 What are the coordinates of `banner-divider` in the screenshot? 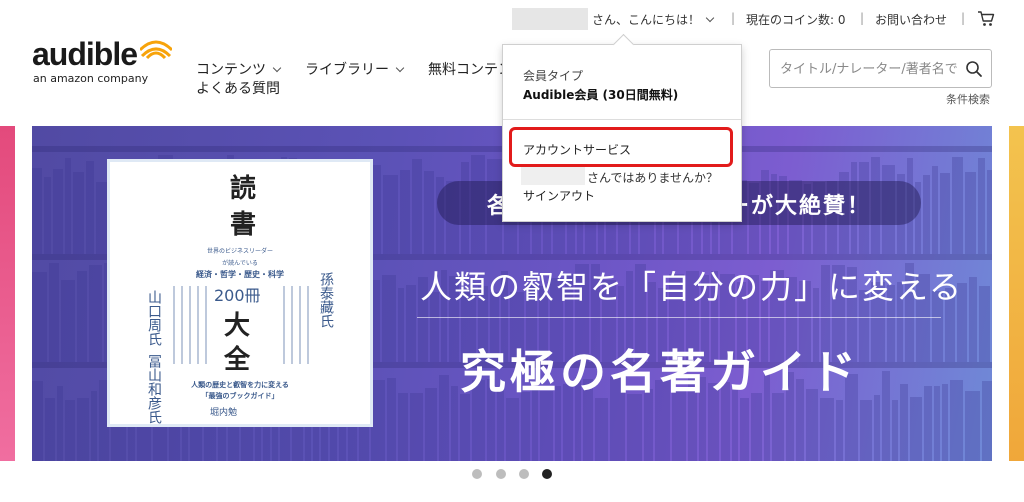 It's located at (679, 317).